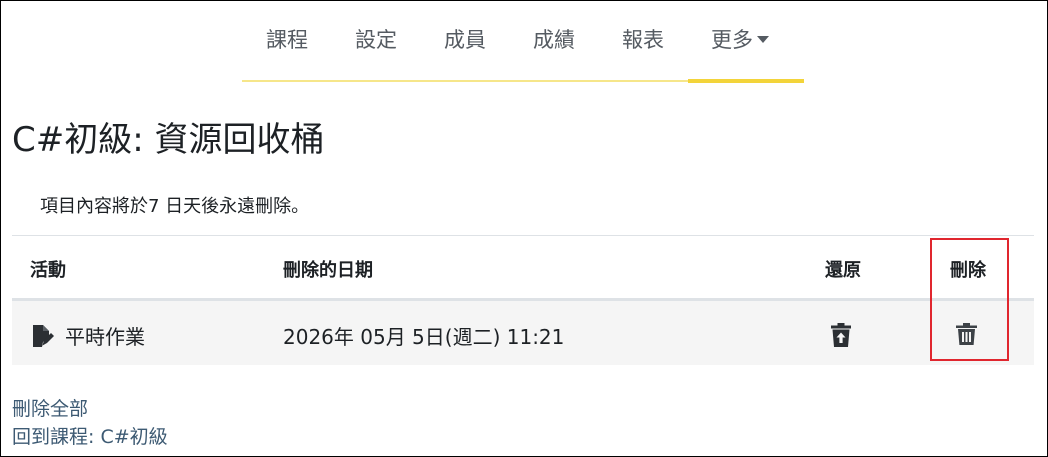 The image size is (1048, 457). Describe the element at coordinates (287, 39) in the screenshot. I see `nav-tab-course: 課程` at that location.